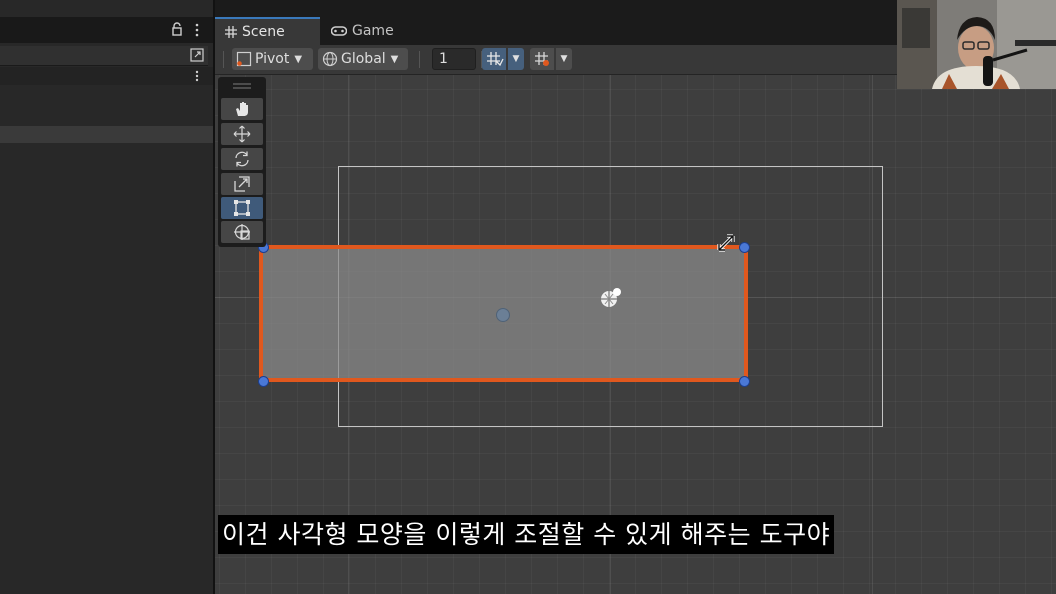 Image resolution: width=1056 pixels, height=594 pixels. I want to click on light-gizmo-icon, so click(611, 297).